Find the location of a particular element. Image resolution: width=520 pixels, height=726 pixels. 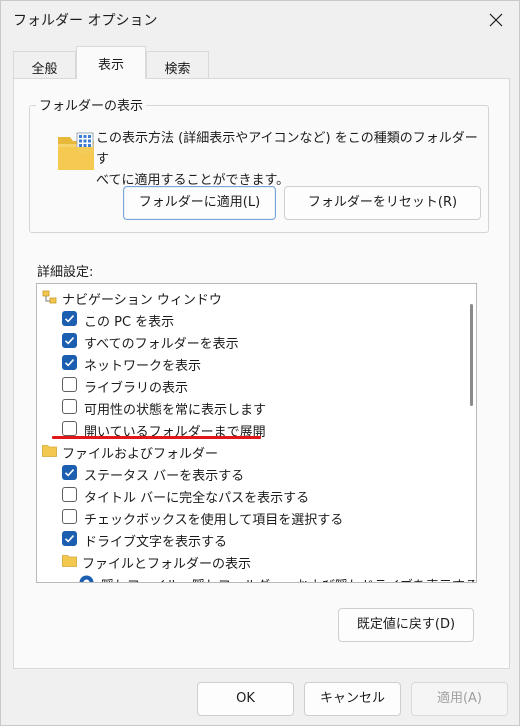

highlight-underline is located at coordinates (156, 437).